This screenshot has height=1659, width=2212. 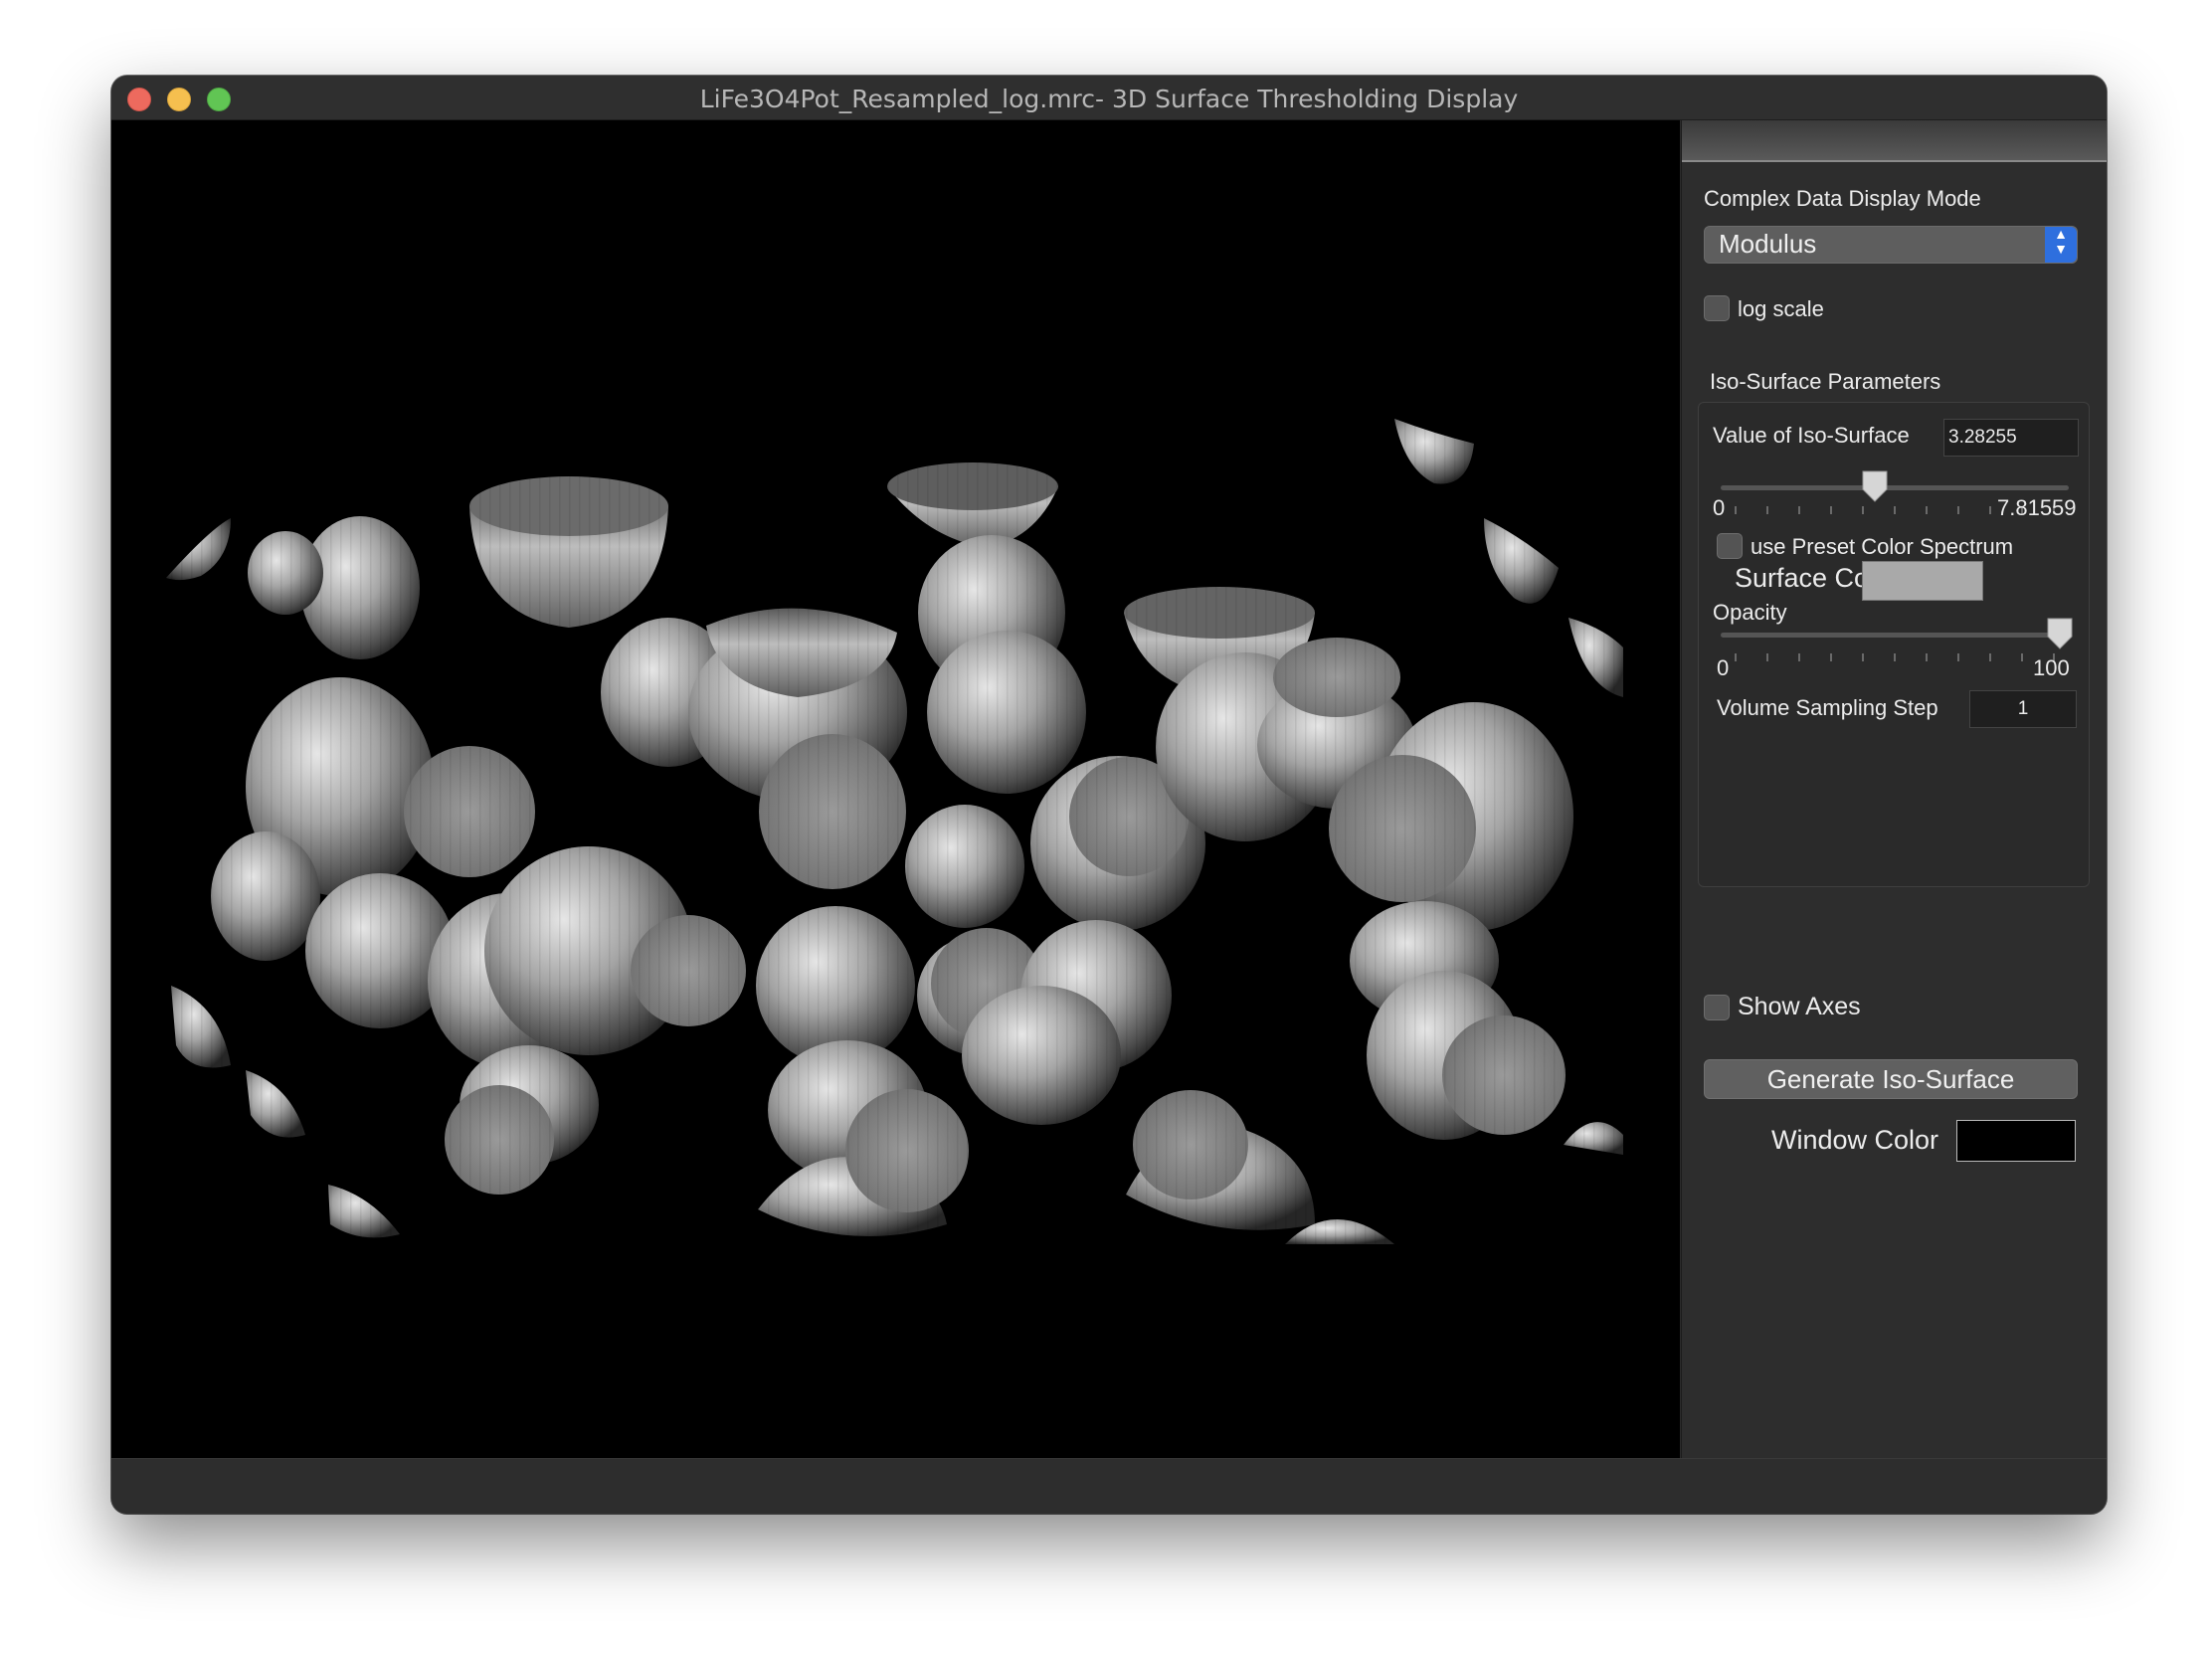 I want to click on preset-color-checkbox, so click(x=1730, y=546).